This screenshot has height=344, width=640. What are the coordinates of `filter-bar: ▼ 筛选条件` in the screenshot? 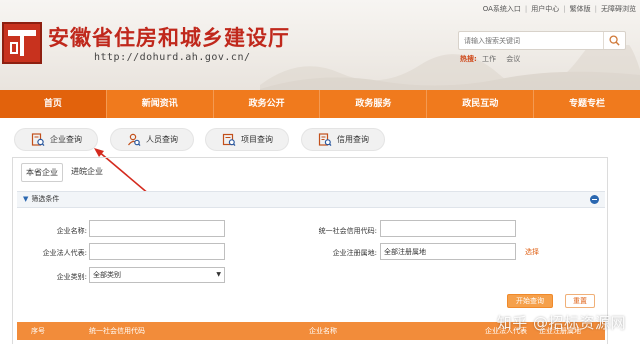 It's located at (311, 199).